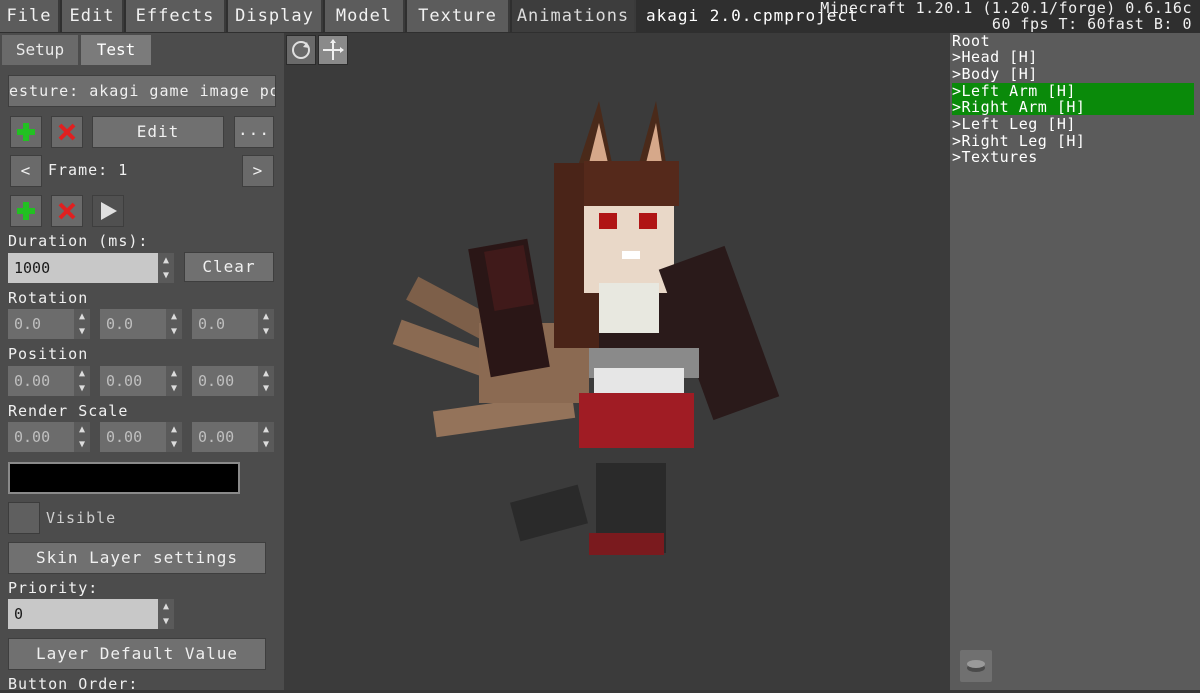  I want to click on rotation-z-input: 0.0, so click(225, 324).